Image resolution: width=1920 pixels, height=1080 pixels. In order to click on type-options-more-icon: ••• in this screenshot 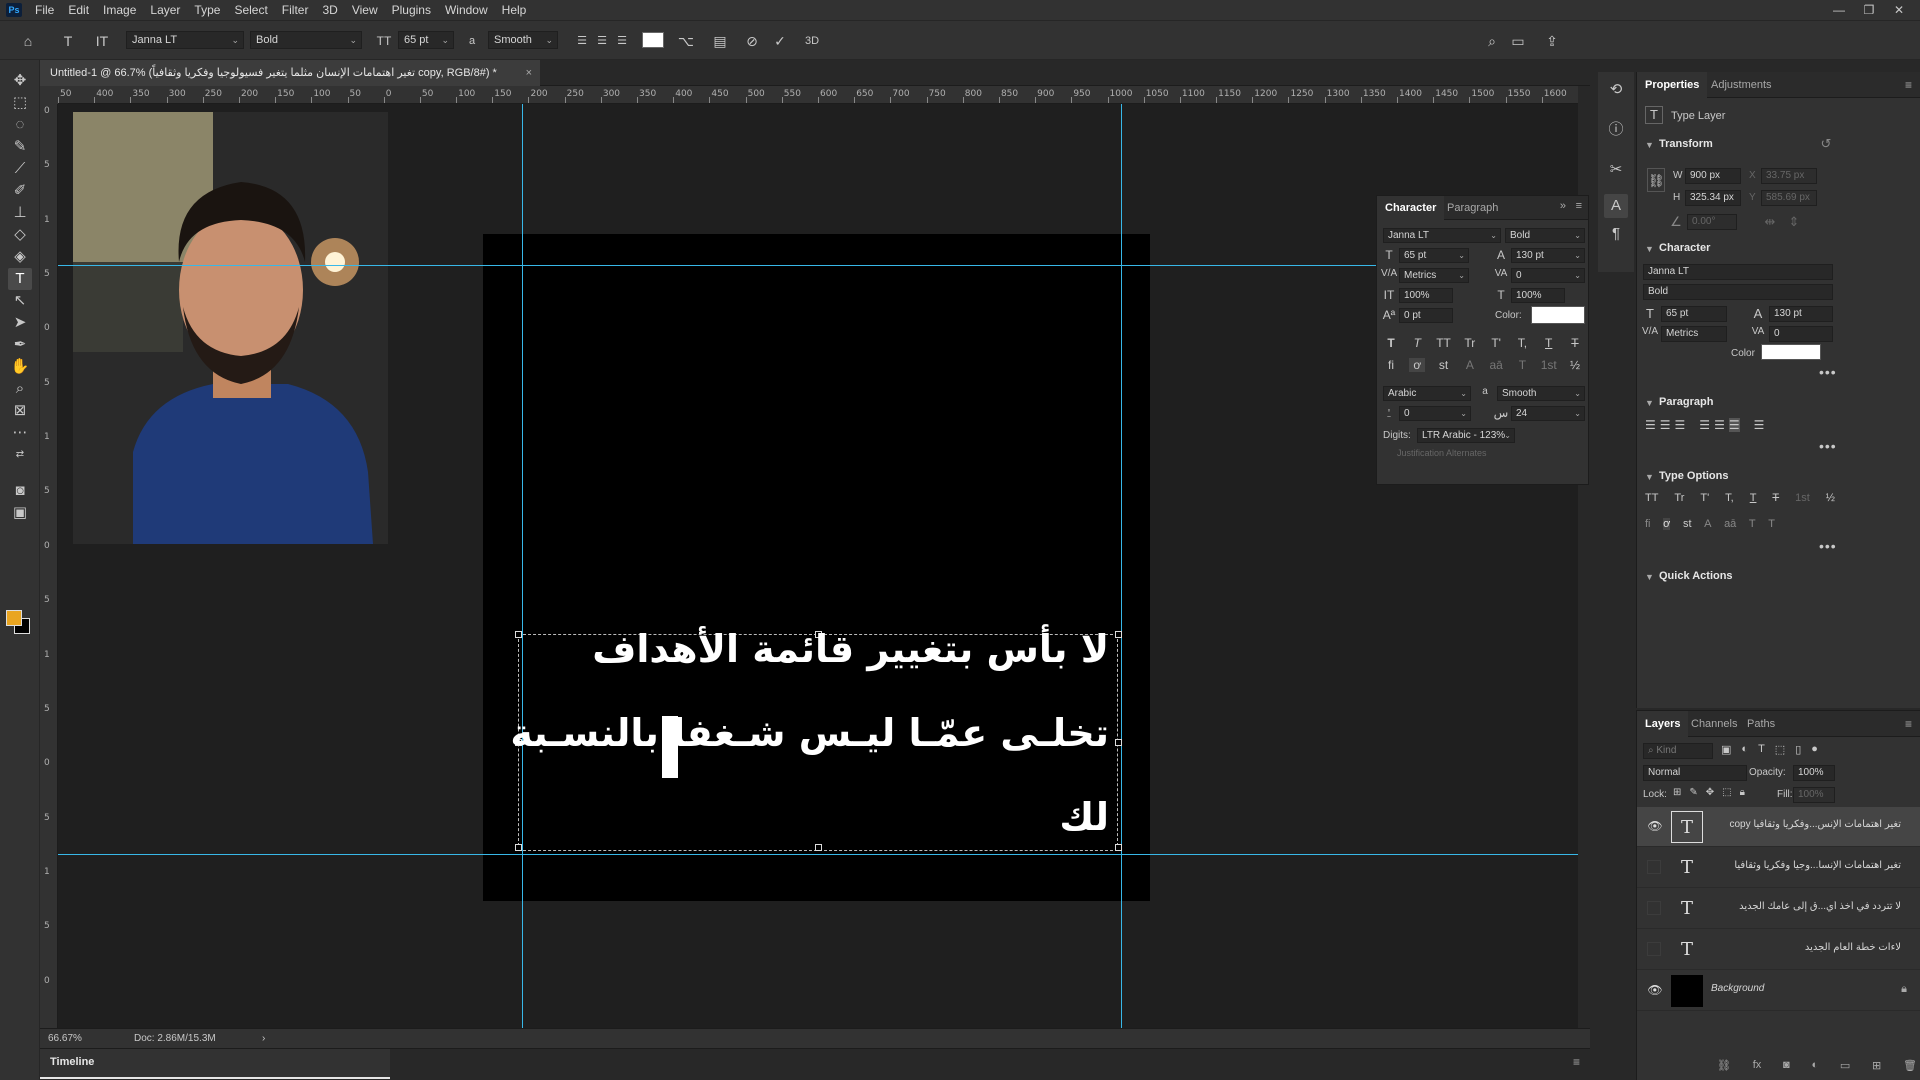, I will do `click(1828, 546)`.